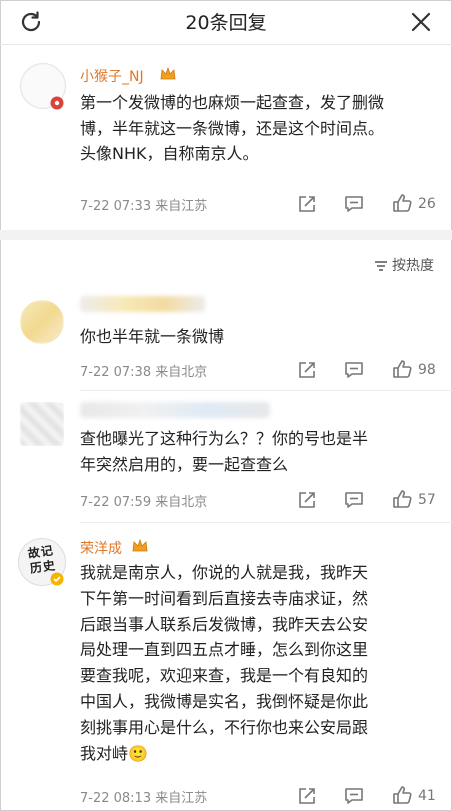 This screenshot has width=452, height=811. Describe the element at coordinates (427, 204) in the screenshot. I see `like-count: 26` at that location.